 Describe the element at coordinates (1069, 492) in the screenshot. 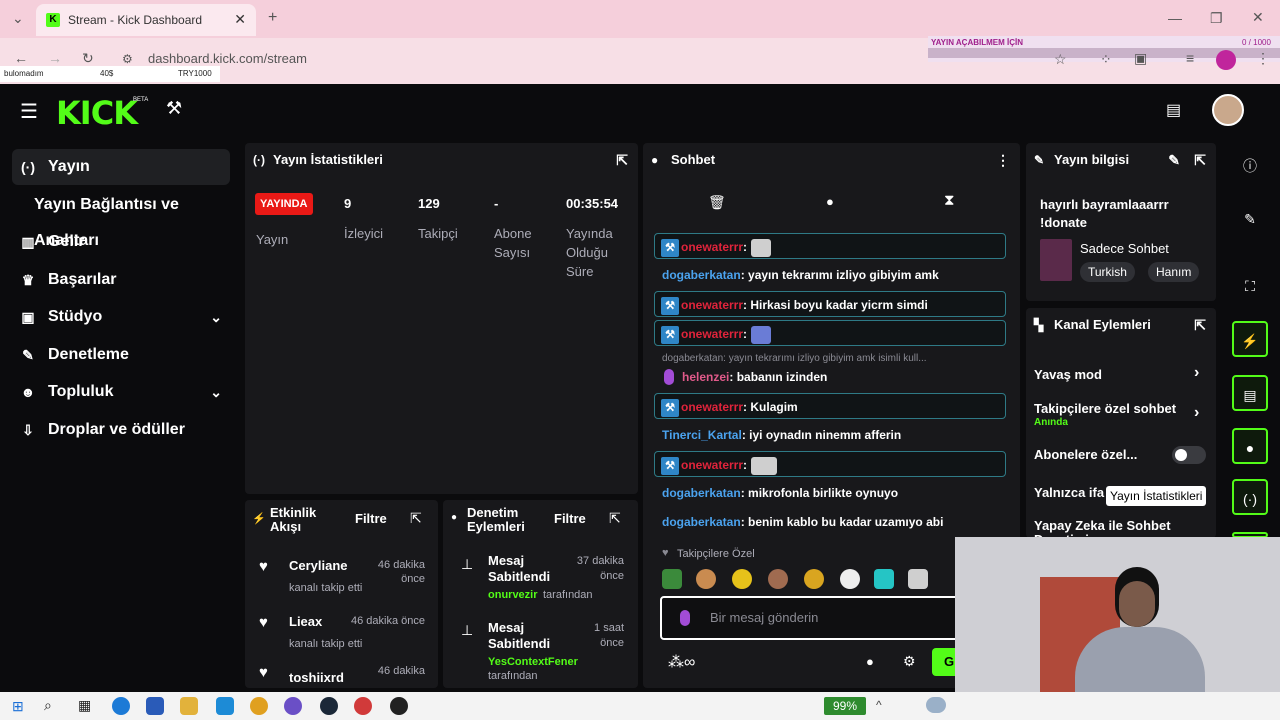

I see `only-if-label: Yalnızca ifa` at that location.